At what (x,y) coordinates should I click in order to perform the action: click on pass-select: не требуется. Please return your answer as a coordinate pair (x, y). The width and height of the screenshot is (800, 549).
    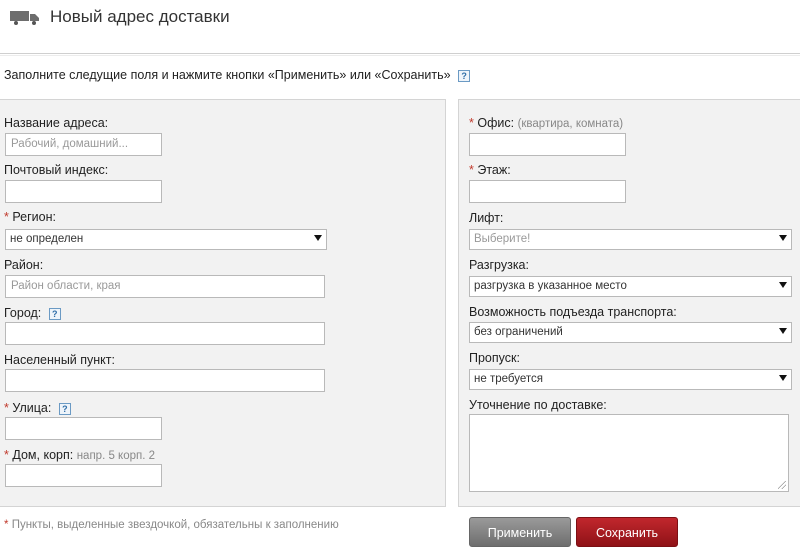
    Looking at the image, I should click on (630, 379).